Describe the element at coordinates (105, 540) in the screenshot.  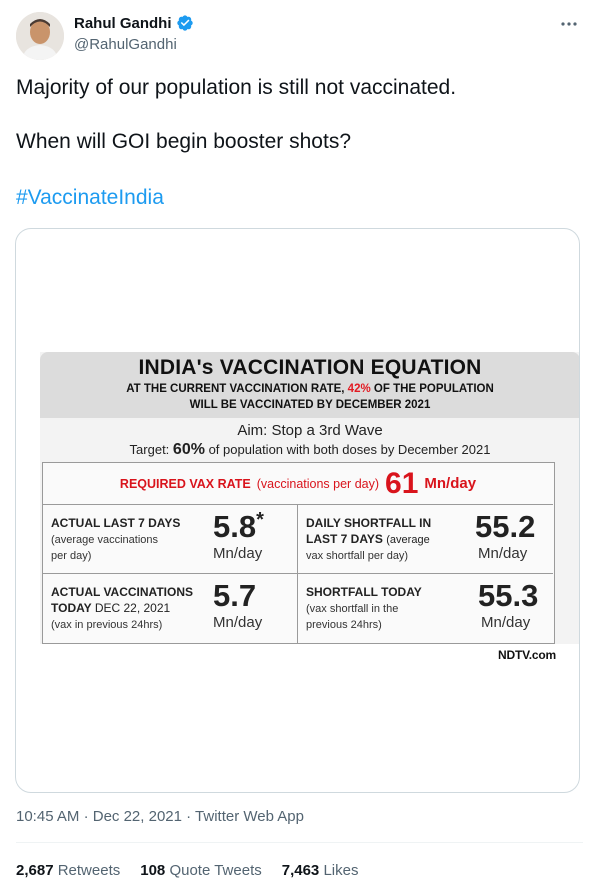
I see `cell-desc-1: (average vaccinations` at that location.